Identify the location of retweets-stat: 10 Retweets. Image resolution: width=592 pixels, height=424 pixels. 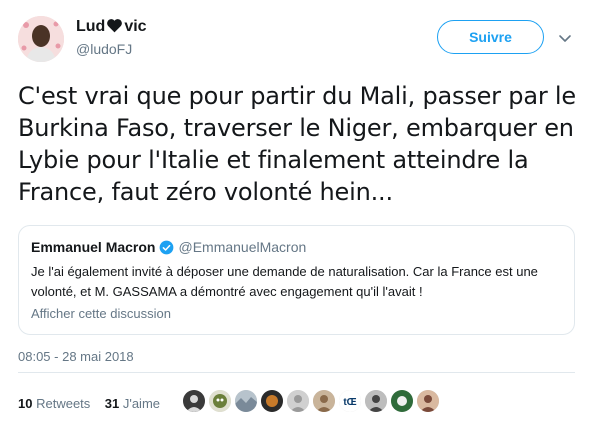
(54, 403).